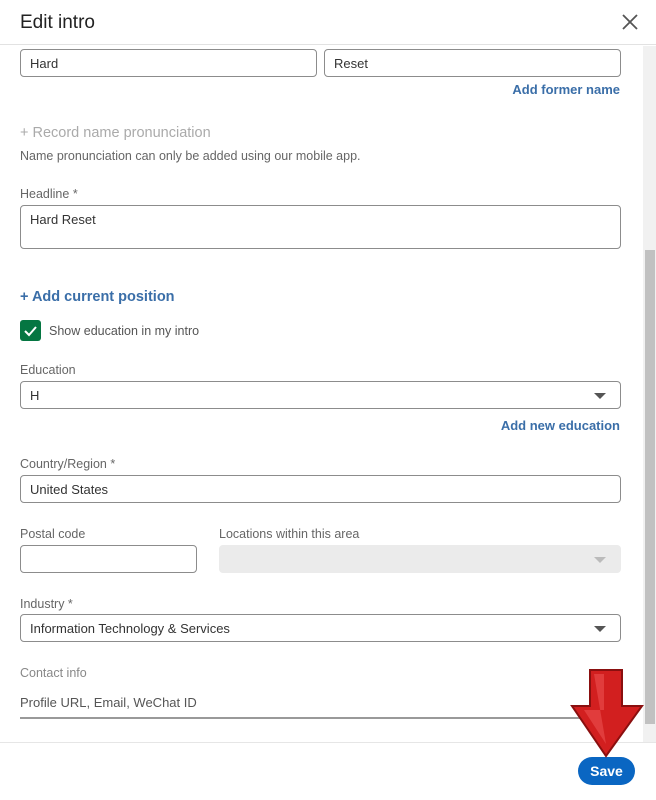 This screenshot has height=800, width=656. Describe the element at coordinates (560, 425) in the screenshot. I see `add-new-education-link: Add new education` at that location.